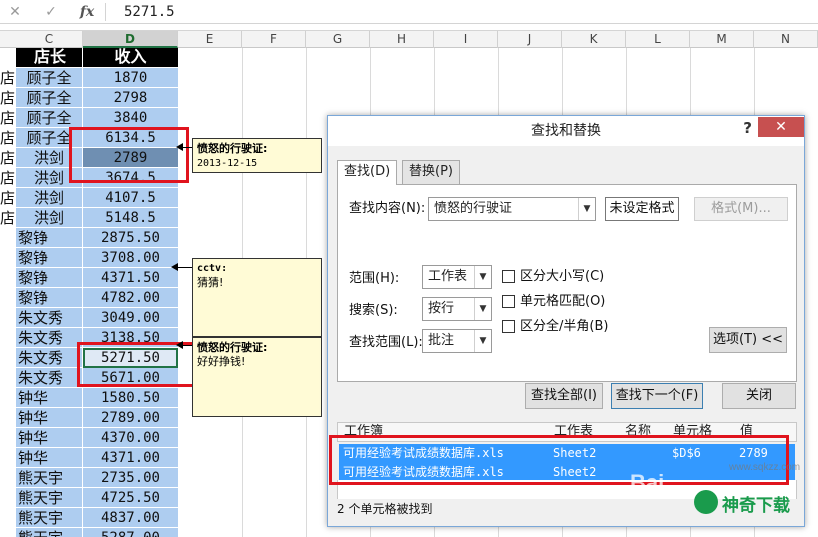  I want to click on header-cell-income: 收入, so click(130, 58).